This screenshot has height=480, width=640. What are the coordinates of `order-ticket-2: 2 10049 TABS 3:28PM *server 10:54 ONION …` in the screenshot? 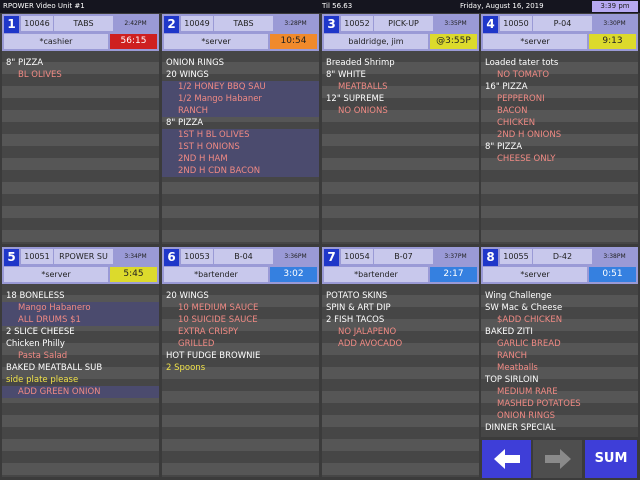 It's located at (240, 129).